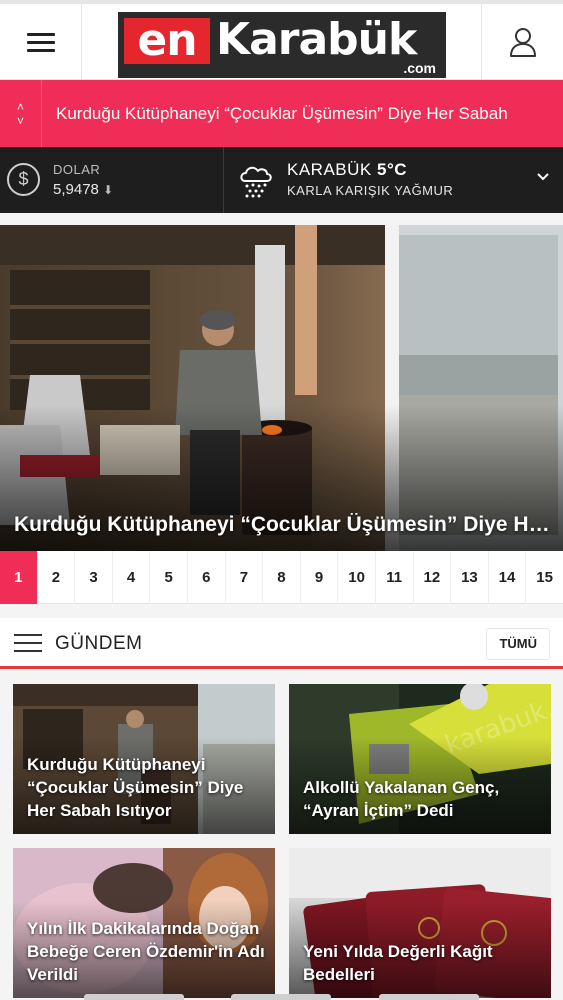 The height and width of the screenshot is (1000, 563). Describe the element at coordinates (167, 41) in the screenshot. I see `logo-en: en` at that location.